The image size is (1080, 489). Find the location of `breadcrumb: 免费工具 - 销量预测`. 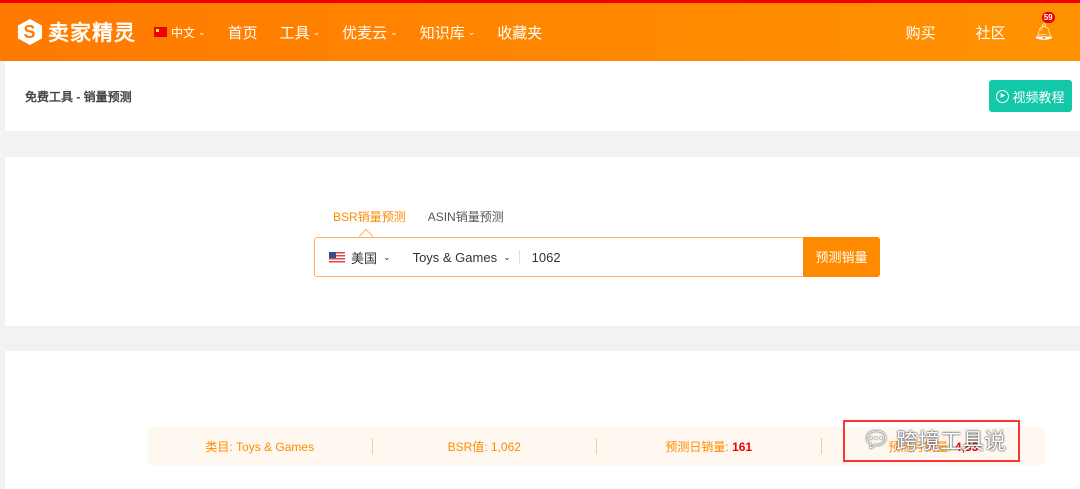

breadcrumb: 免费工具 - 销量预测 is located at coordinates (78, 97).